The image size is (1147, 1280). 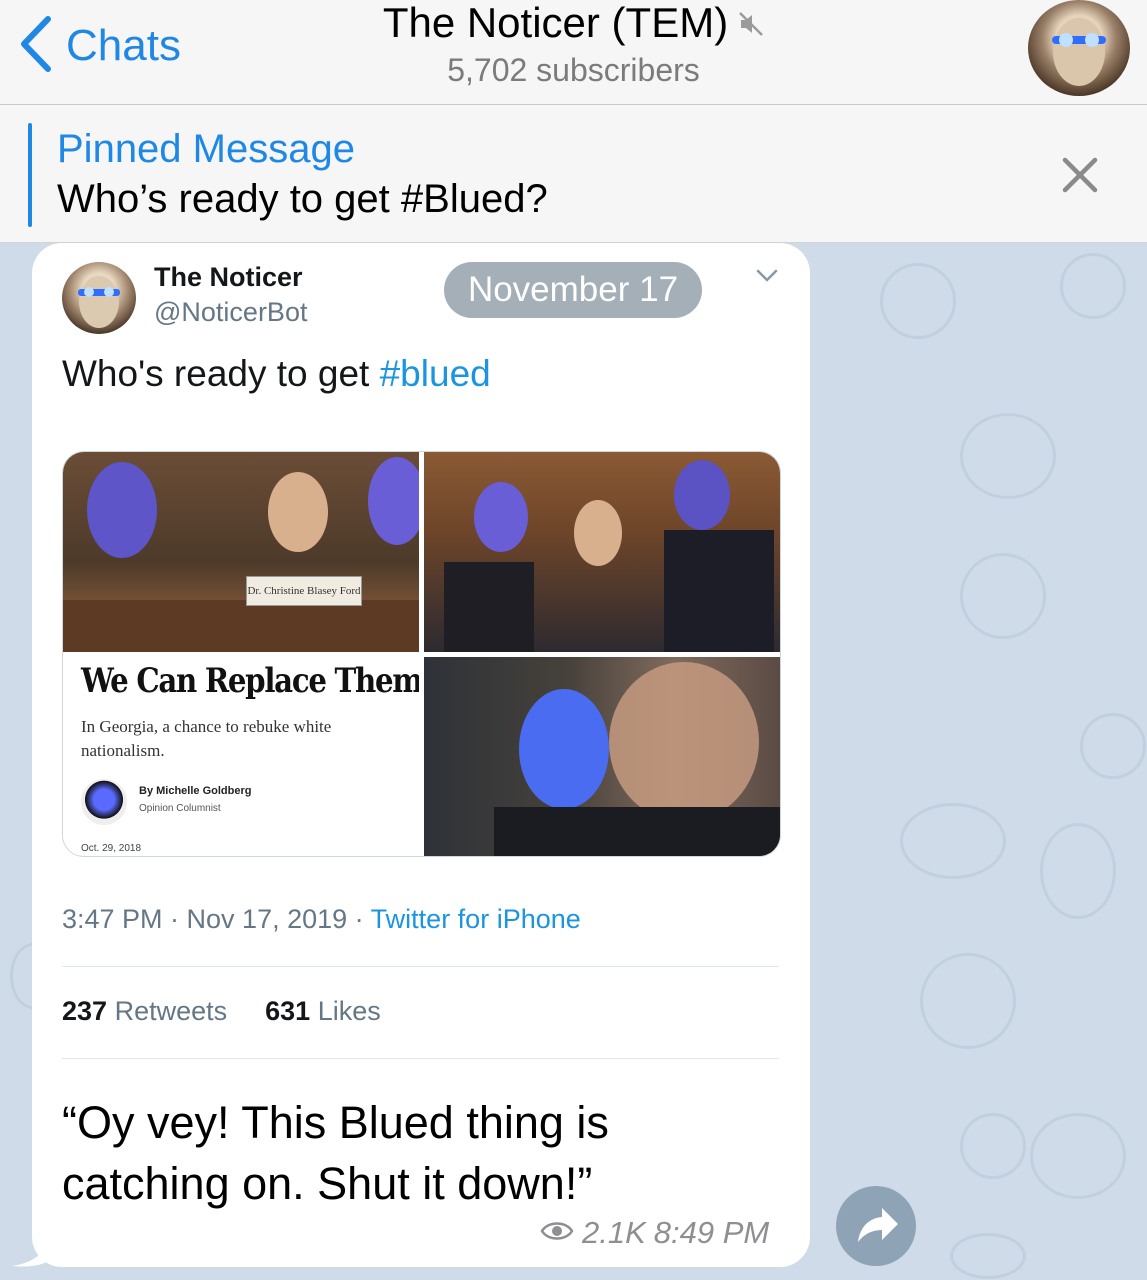 What do you see at coordinates (304, 591) in the screenshot?
I see `nameplate: Dr. Christine Blasey Ford` at bounding box center [304, 591].